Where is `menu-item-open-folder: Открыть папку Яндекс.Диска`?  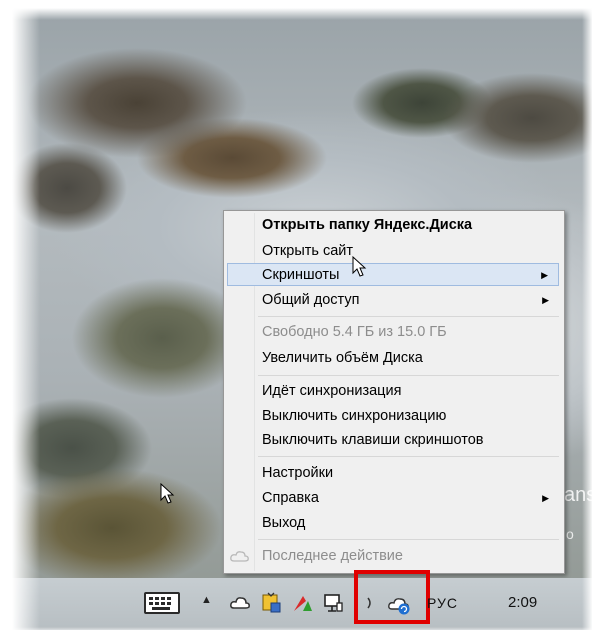 menu-item-open-folder: Открыть папку Яндекс.Диска is located at coordinates (393, 225).